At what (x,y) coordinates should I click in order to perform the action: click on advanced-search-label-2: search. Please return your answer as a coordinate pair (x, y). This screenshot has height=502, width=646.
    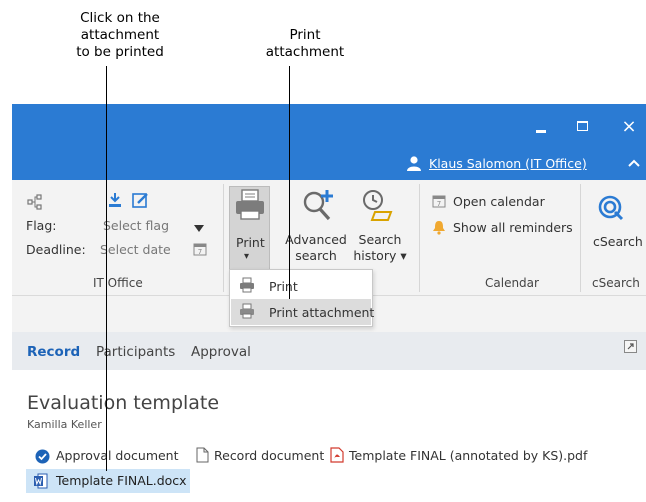
    Looking at the image, I should click on (316, 255).